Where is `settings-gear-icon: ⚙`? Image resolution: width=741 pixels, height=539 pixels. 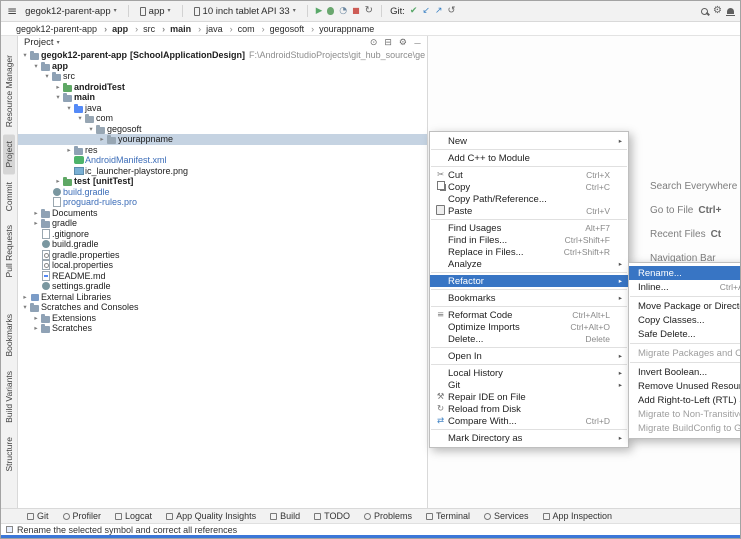 settings-gear-icon: ⚙ is located at coordinates (717, 11).